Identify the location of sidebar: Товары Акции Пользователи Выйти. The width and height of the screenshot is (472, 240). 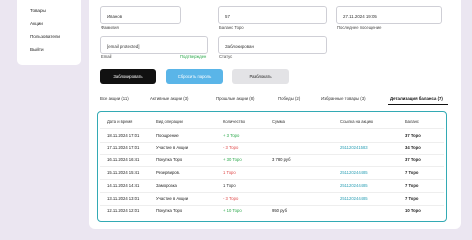
(49, 32).